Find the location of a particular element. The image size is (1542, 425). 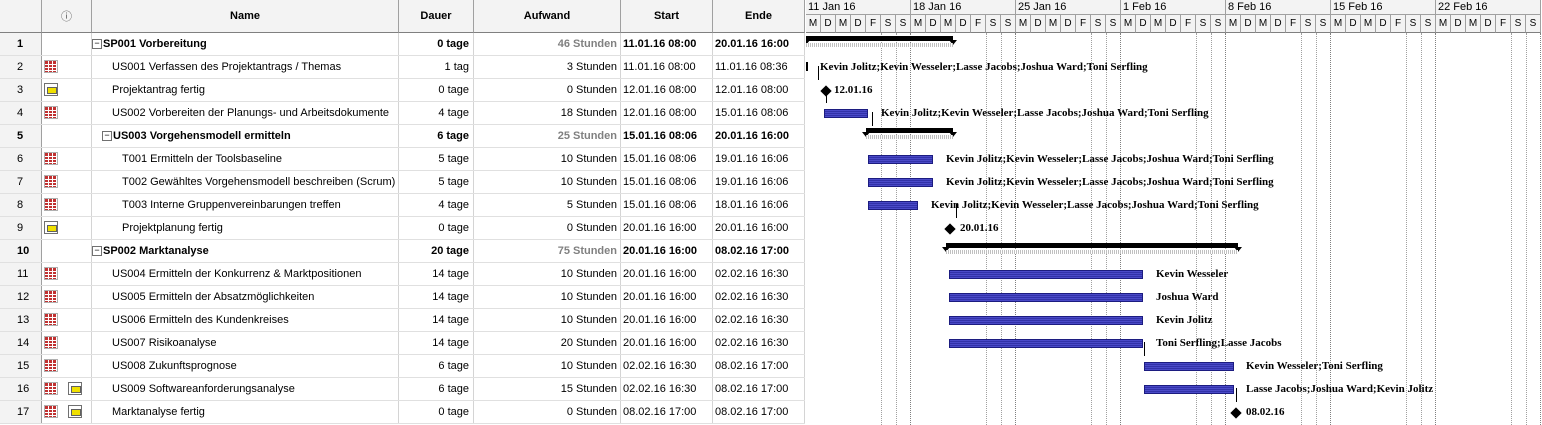

task-work: 75 Stunden is located at coordinates (547, 251).